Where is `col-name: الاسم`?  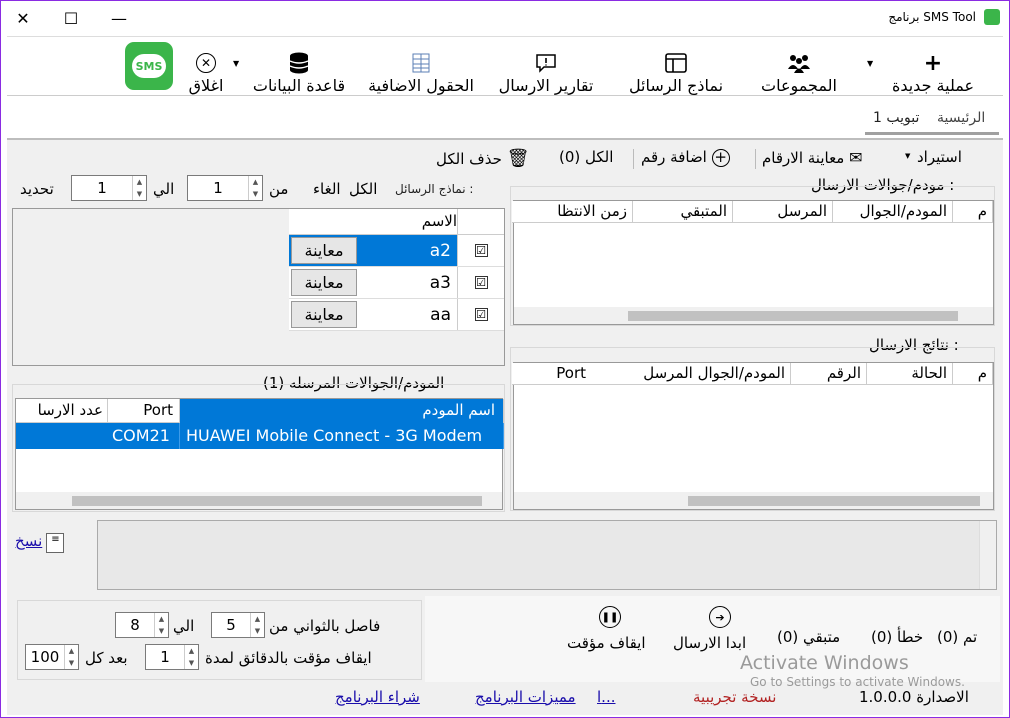 col-name: الاسم is located at coordinates (407, 221).